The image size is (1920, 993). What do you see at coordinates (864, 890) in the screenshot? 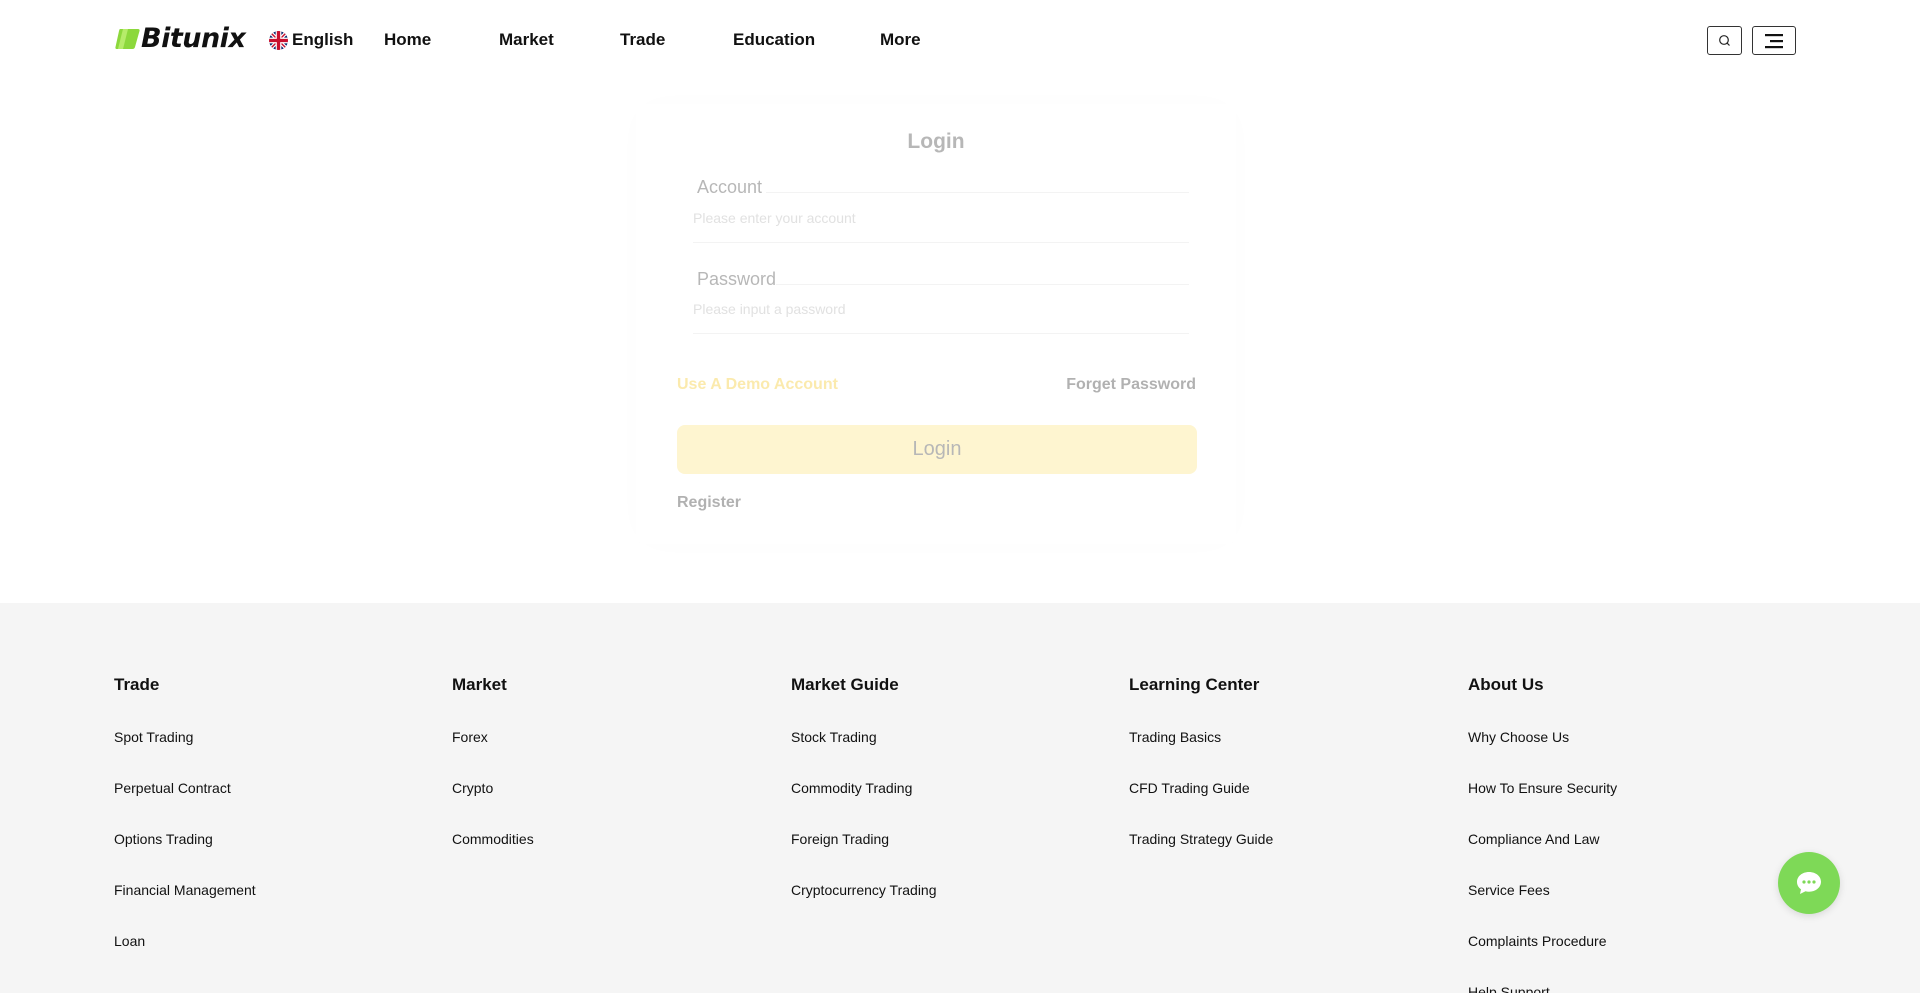
I see `footer-link: Cryptocurrency Trading` at bounding box center [864, 890].